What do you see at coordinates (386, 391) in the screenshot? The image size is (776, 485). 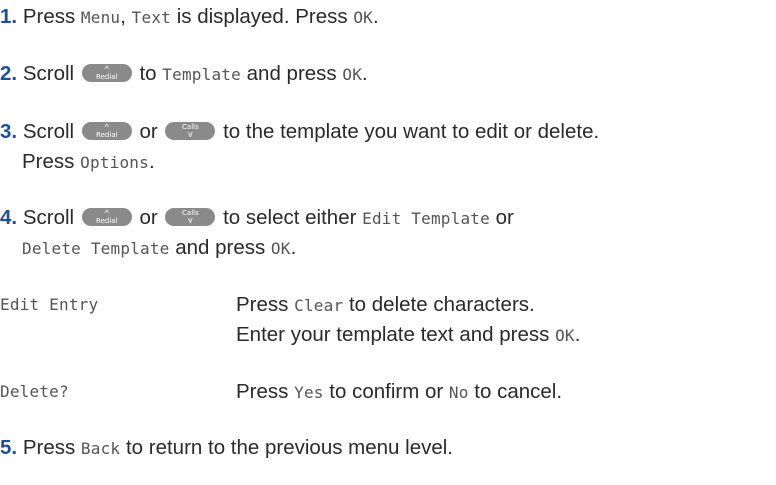 I see `step-text: to confirm or` at bounding box center [386, 391].